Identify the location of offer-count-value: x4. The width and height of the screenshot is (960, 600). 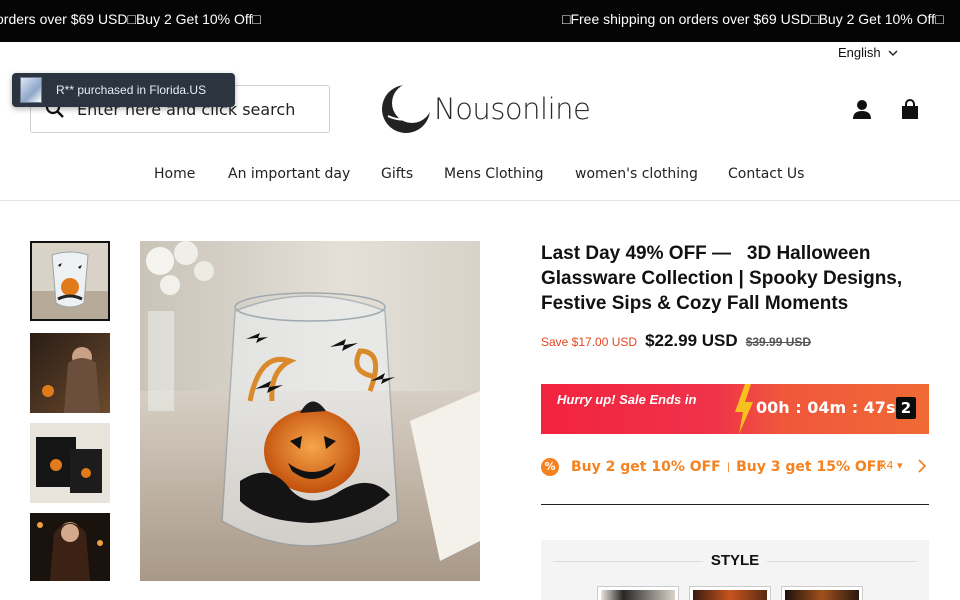
(887, 465).